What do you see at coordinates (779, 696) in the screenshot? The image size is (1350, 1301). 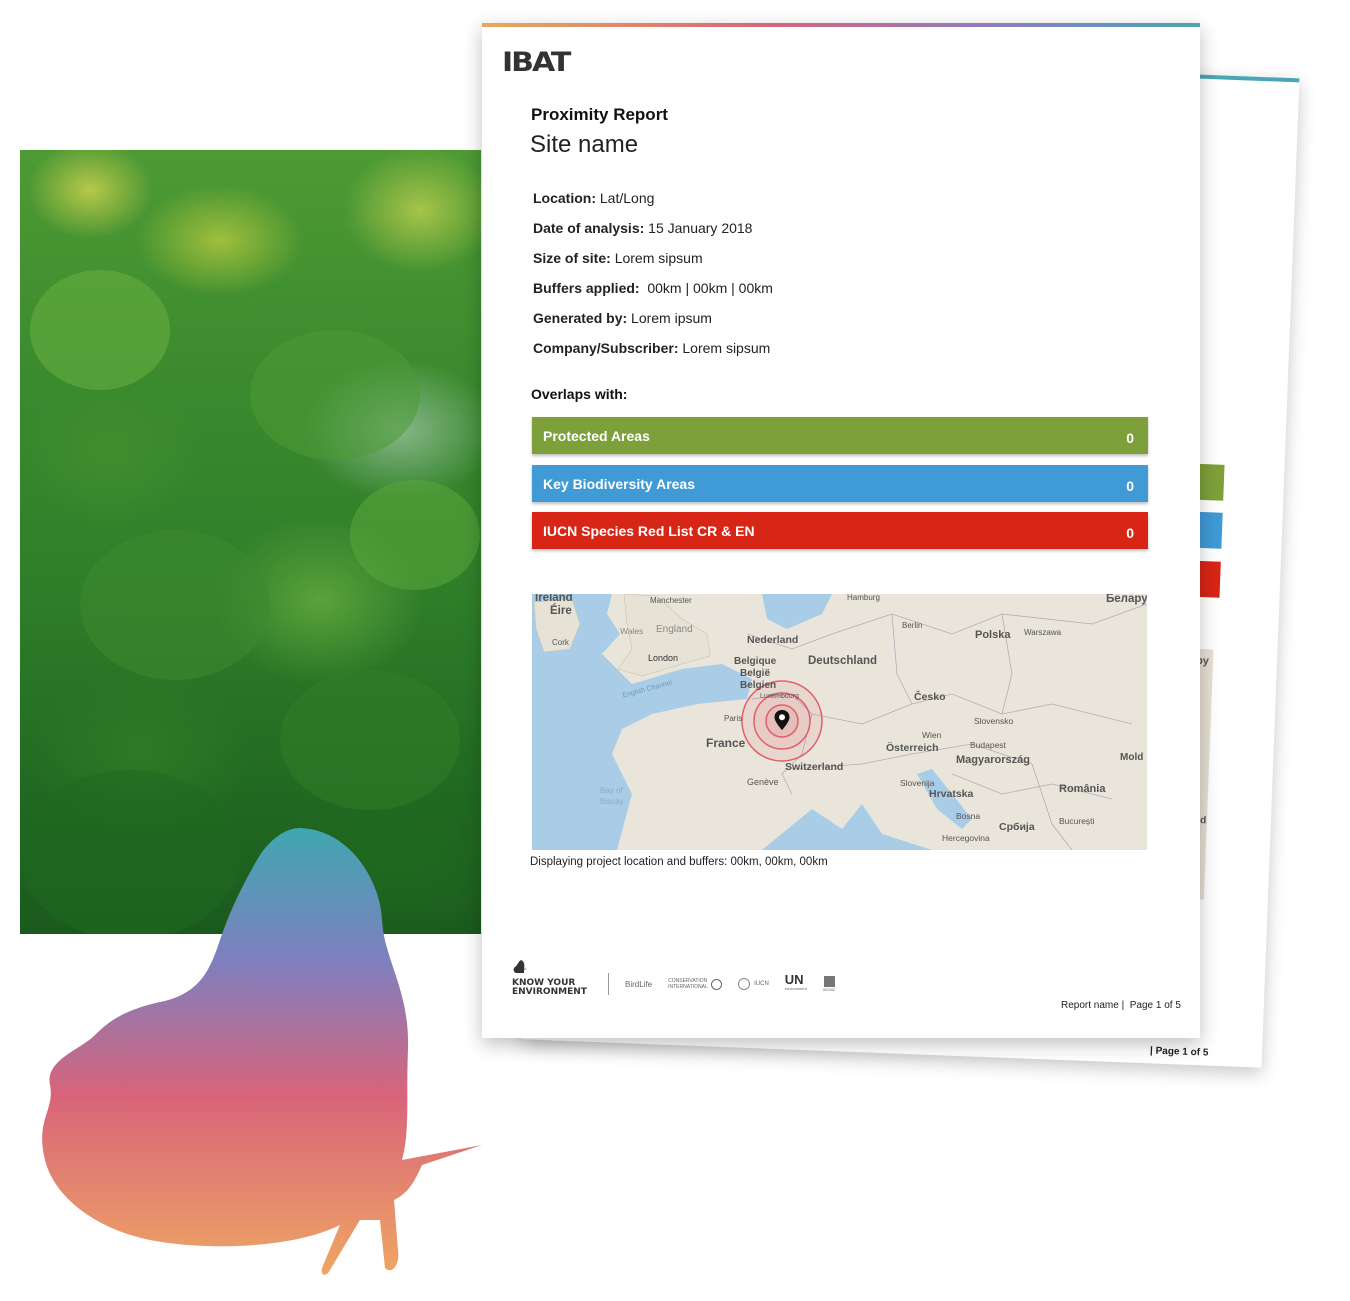 I see `map-label: Luxembourg` at bounding box center [779, 696].